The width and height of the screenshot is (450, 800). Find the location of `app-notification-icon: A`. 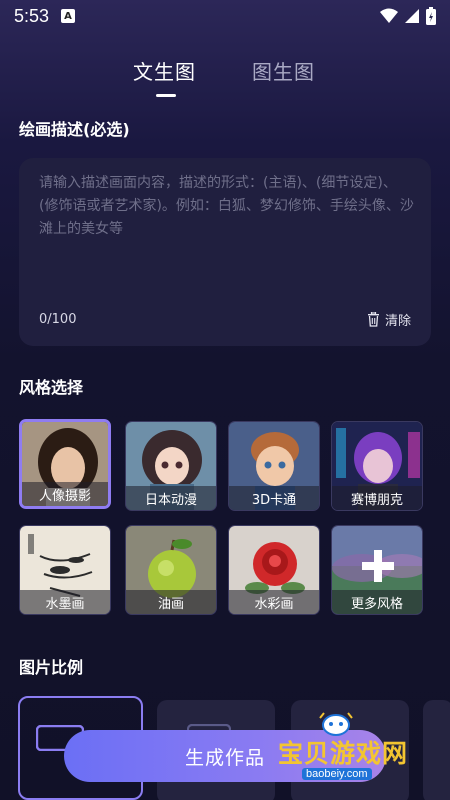

app-notification-icon: A is located at coordinates (68, 16).